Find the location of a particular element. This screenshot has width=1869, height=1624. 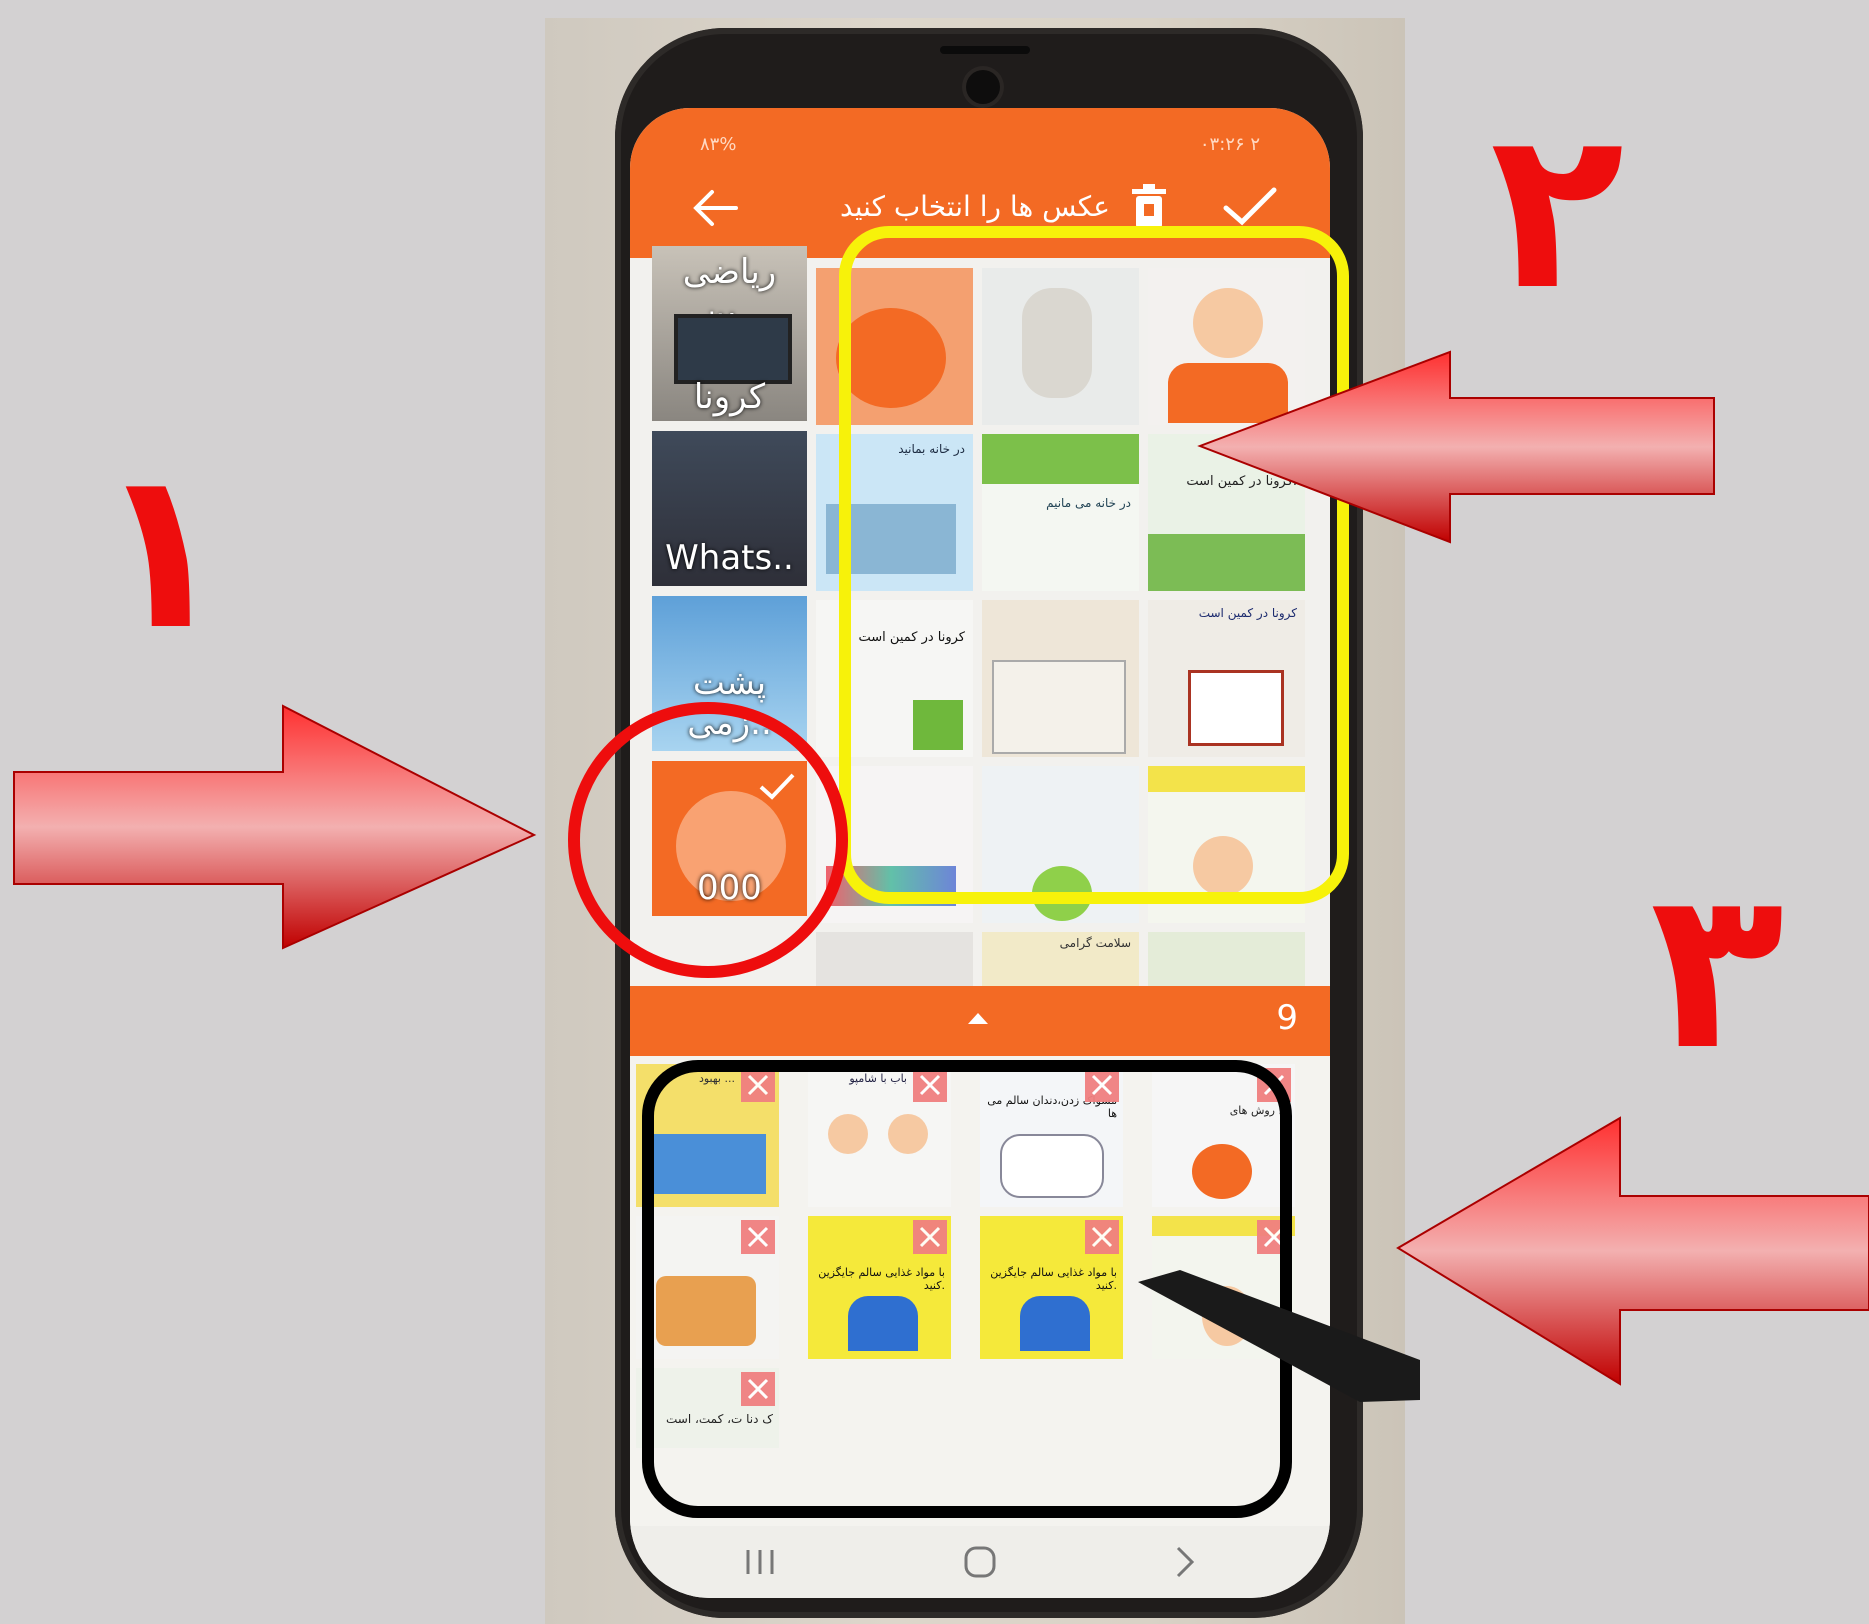

gallery-thumbnail: کرونا در کمین است. is located at coordinates (1226, 512).